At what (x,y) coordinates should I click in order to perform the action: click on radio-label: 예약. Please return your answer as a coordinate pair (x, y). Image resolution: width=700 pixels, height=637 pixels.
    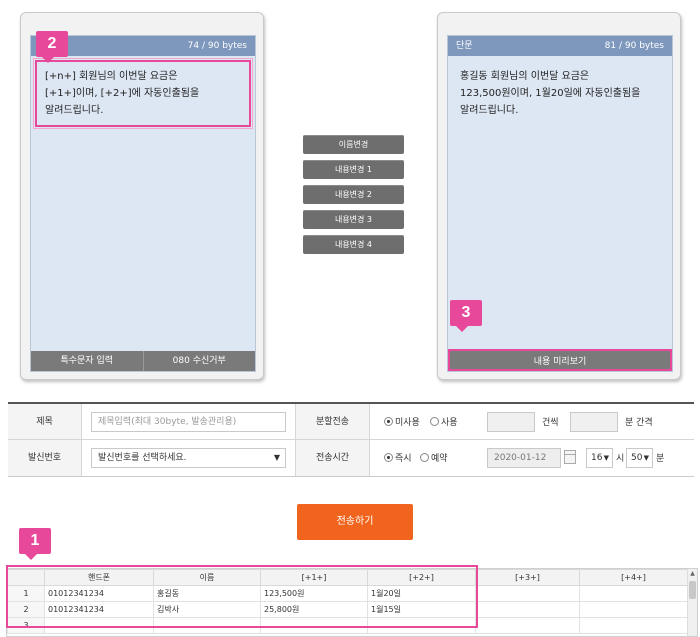
    Looking at the image, I should click on (439, 459).